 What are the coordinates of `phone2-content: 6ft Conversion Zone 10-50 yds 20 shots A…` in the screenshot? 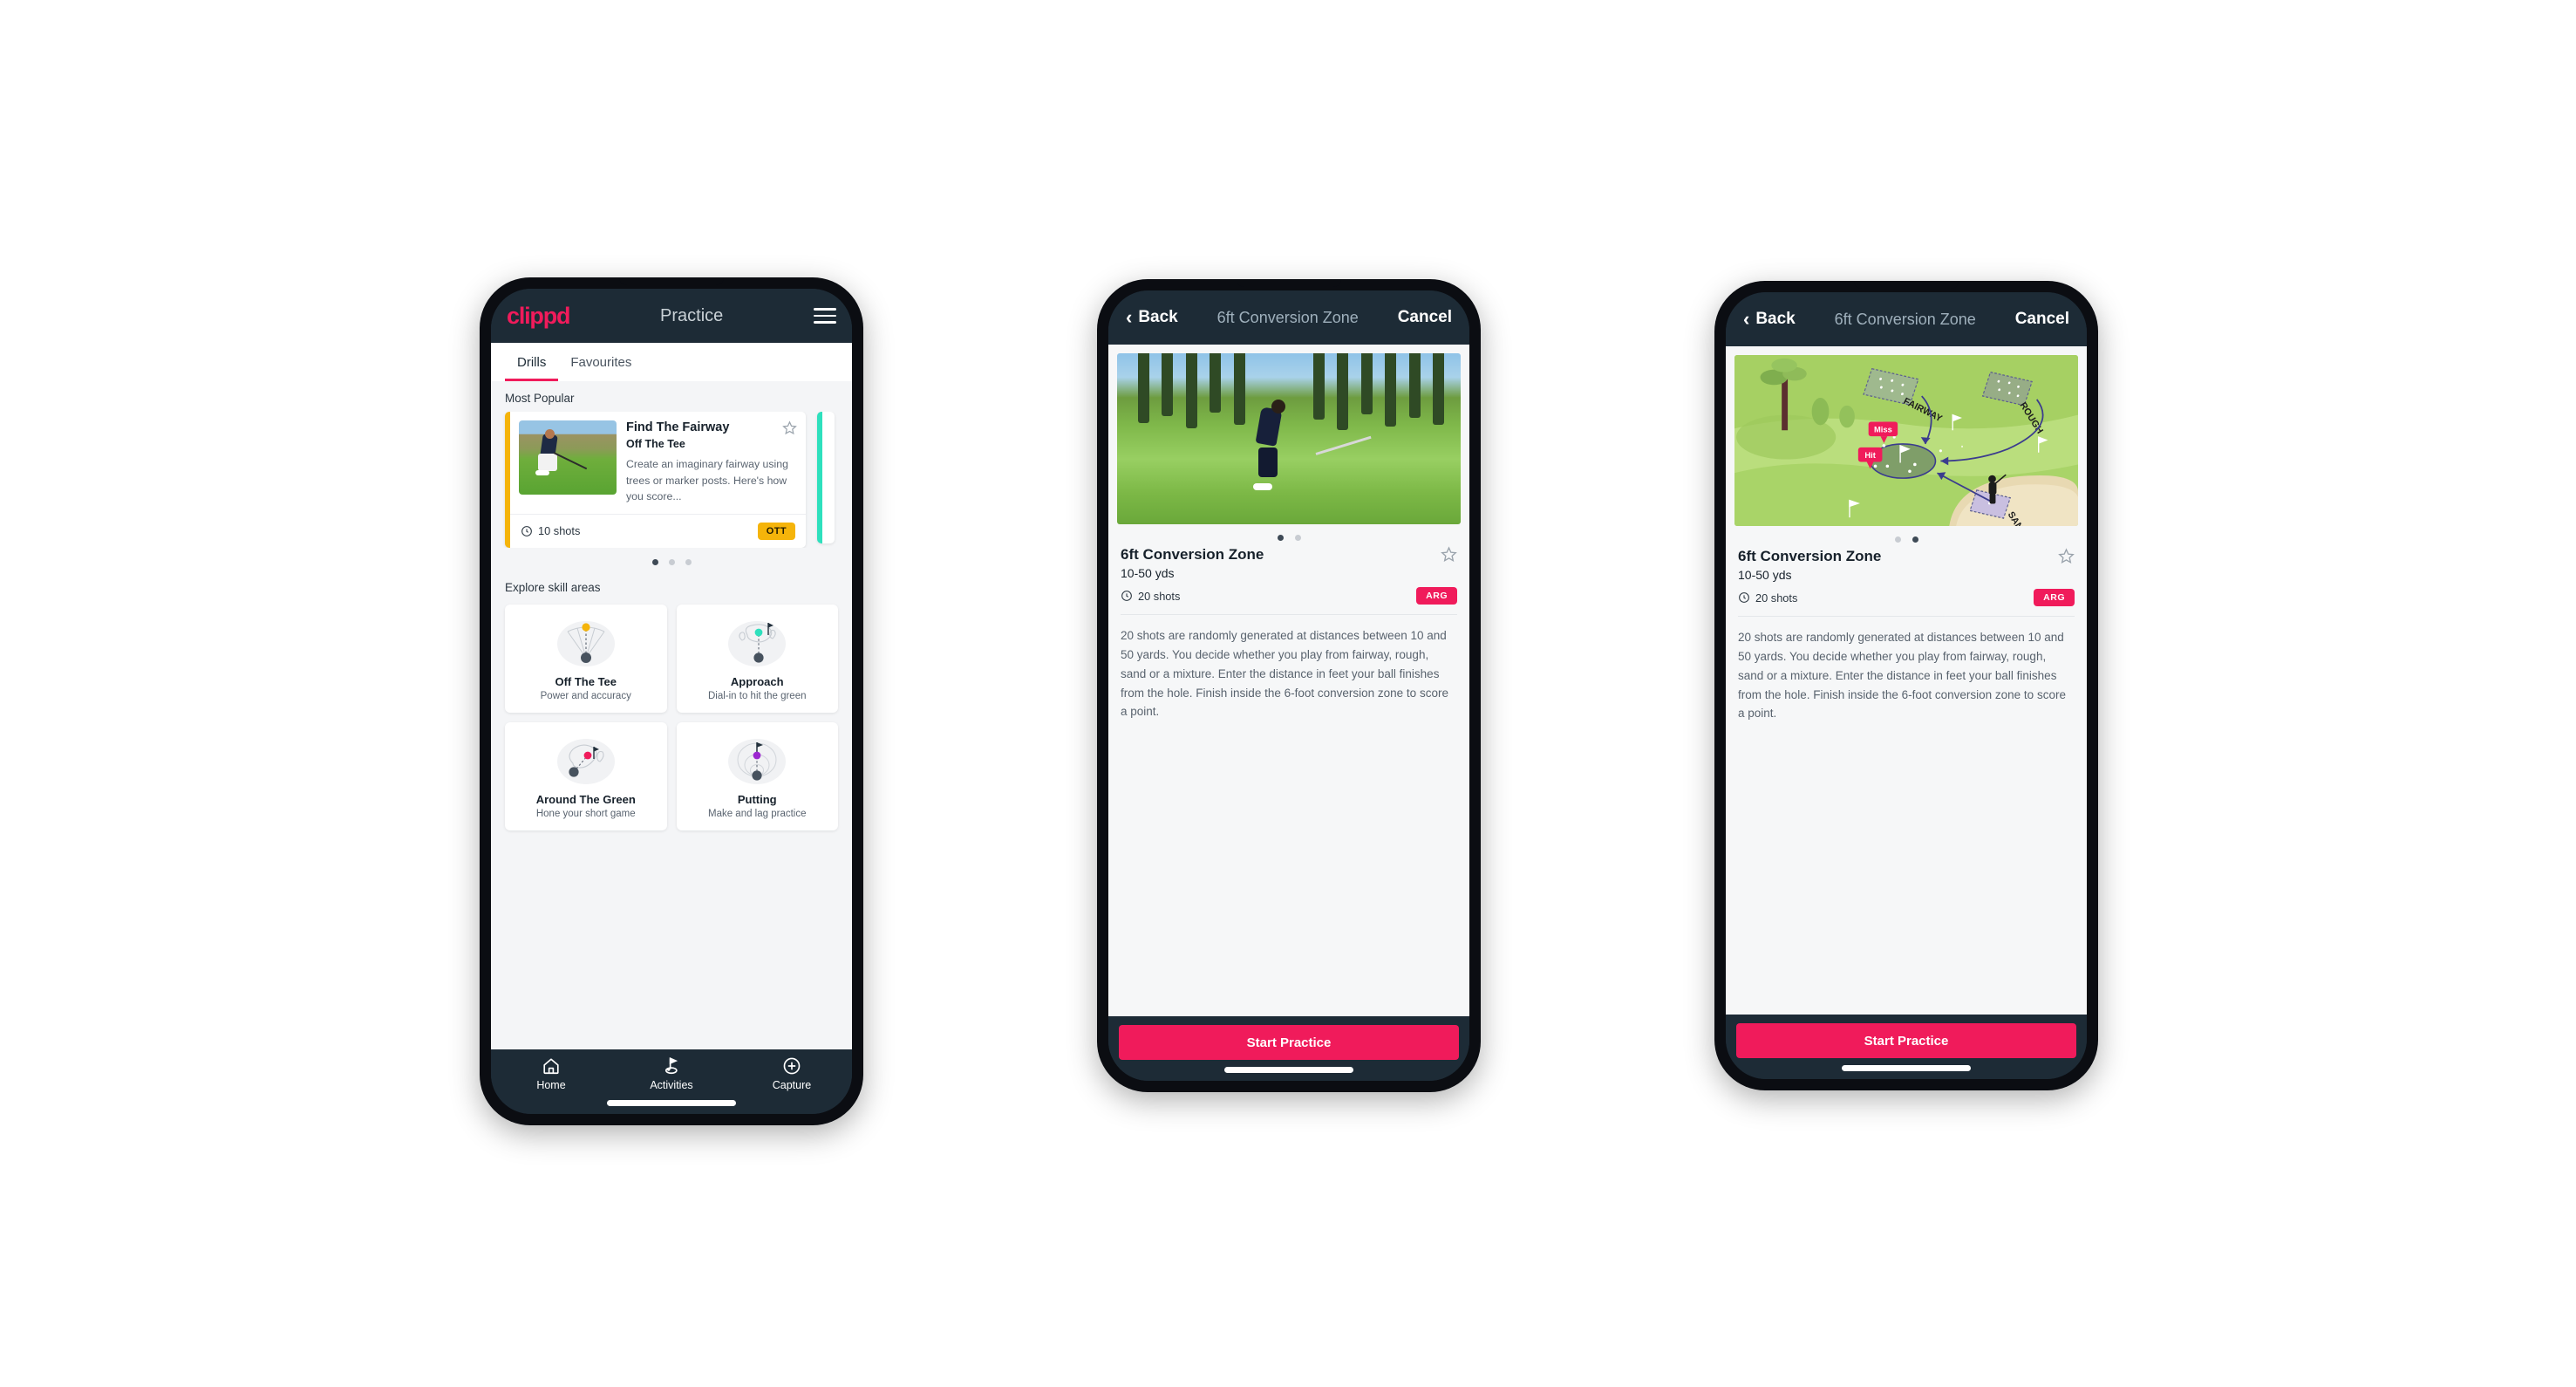 It's located at (1288, 681).